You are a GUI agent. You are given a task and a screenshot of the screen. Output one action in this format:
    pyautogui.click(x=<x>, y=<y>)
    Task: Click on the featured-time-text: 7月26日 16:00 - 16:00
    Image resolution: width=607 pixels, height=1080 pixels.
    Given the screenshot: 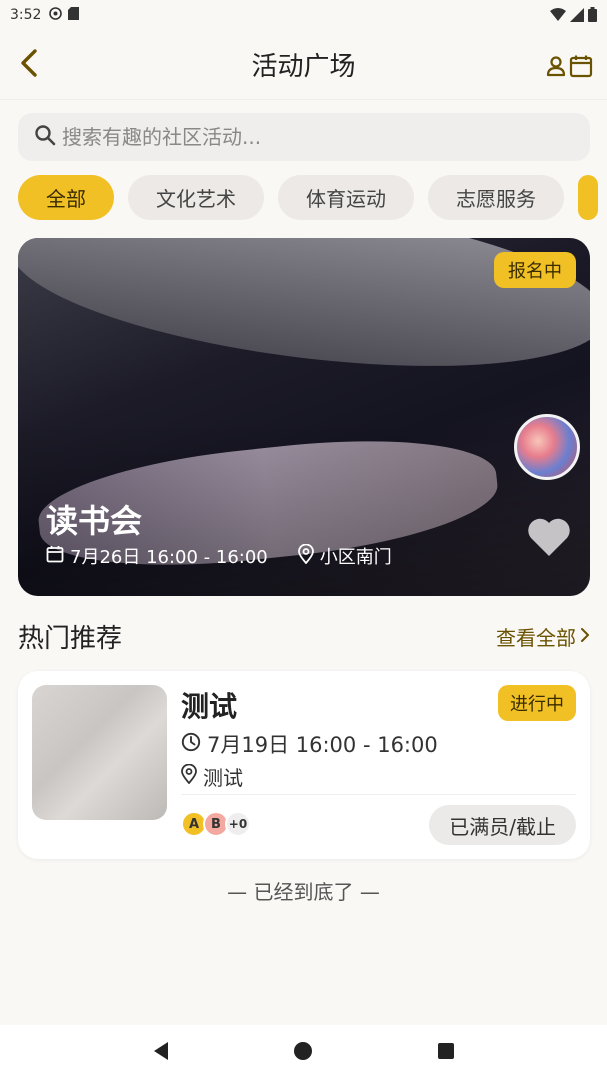 What is the action you would take?
    pyautogui.click(x=169, y=557)
    